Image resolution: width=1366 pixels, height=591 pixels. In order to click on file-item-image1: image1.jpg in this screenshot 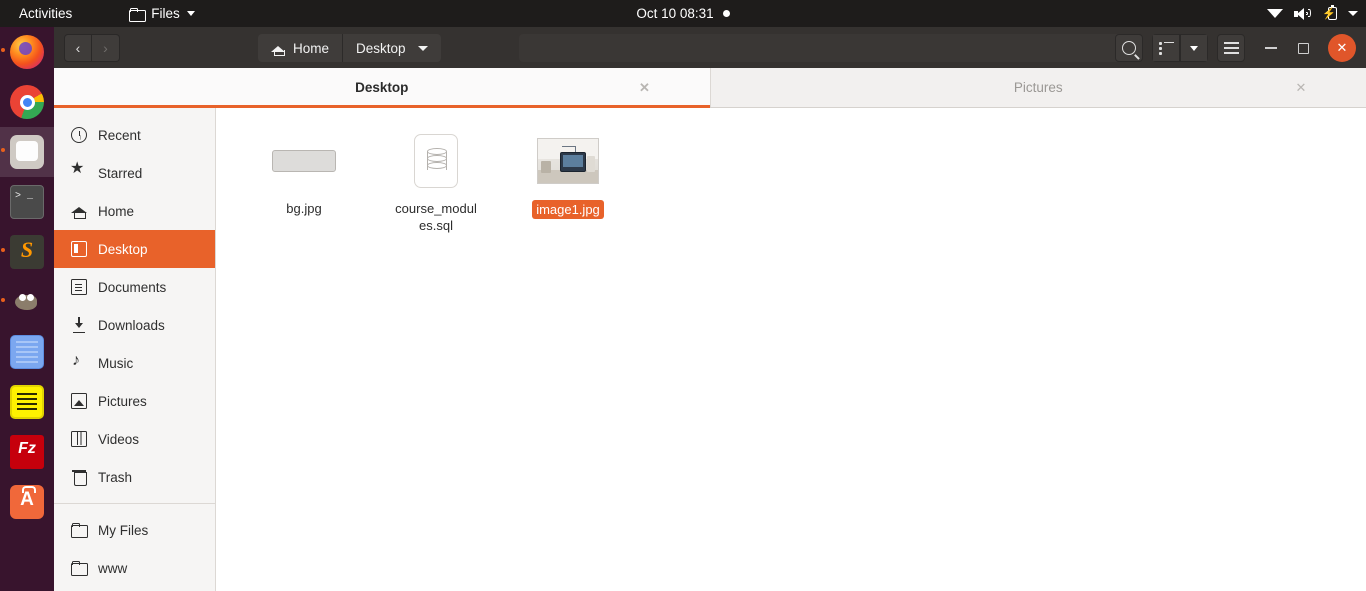, I will do `click(568, 181)`.